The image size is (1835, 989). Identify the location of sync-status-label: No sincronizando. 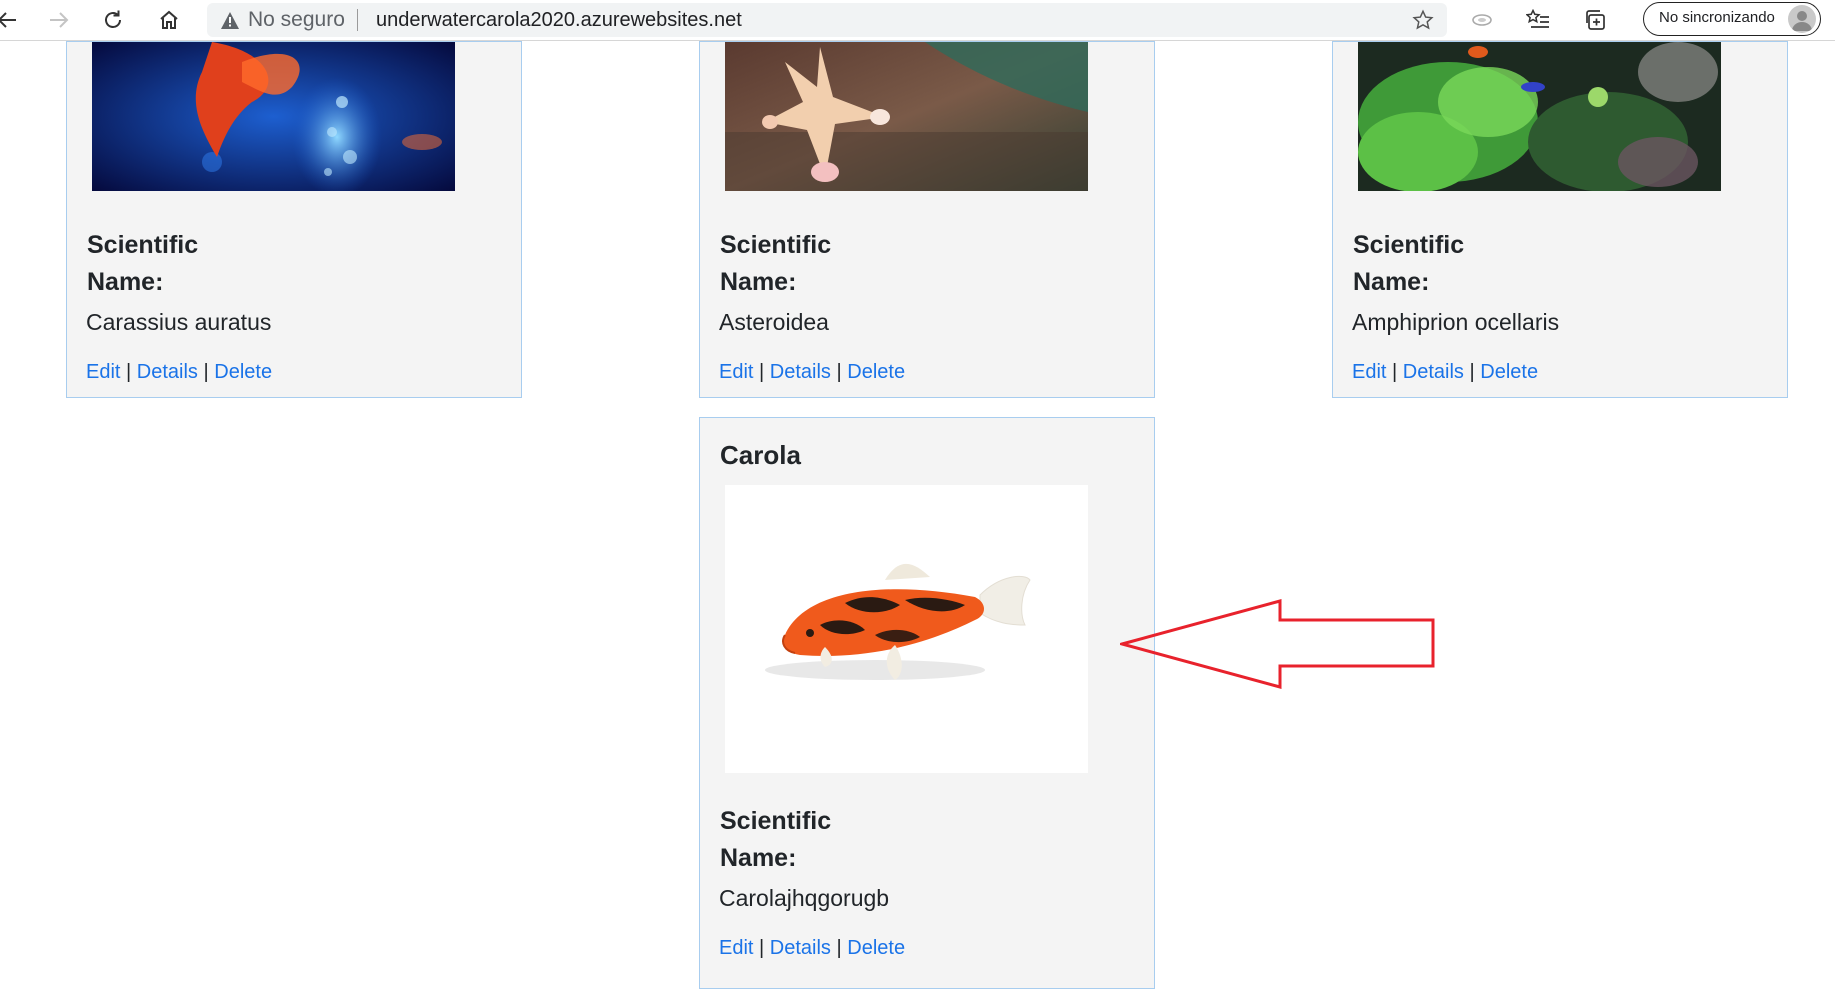
(1717, 17).